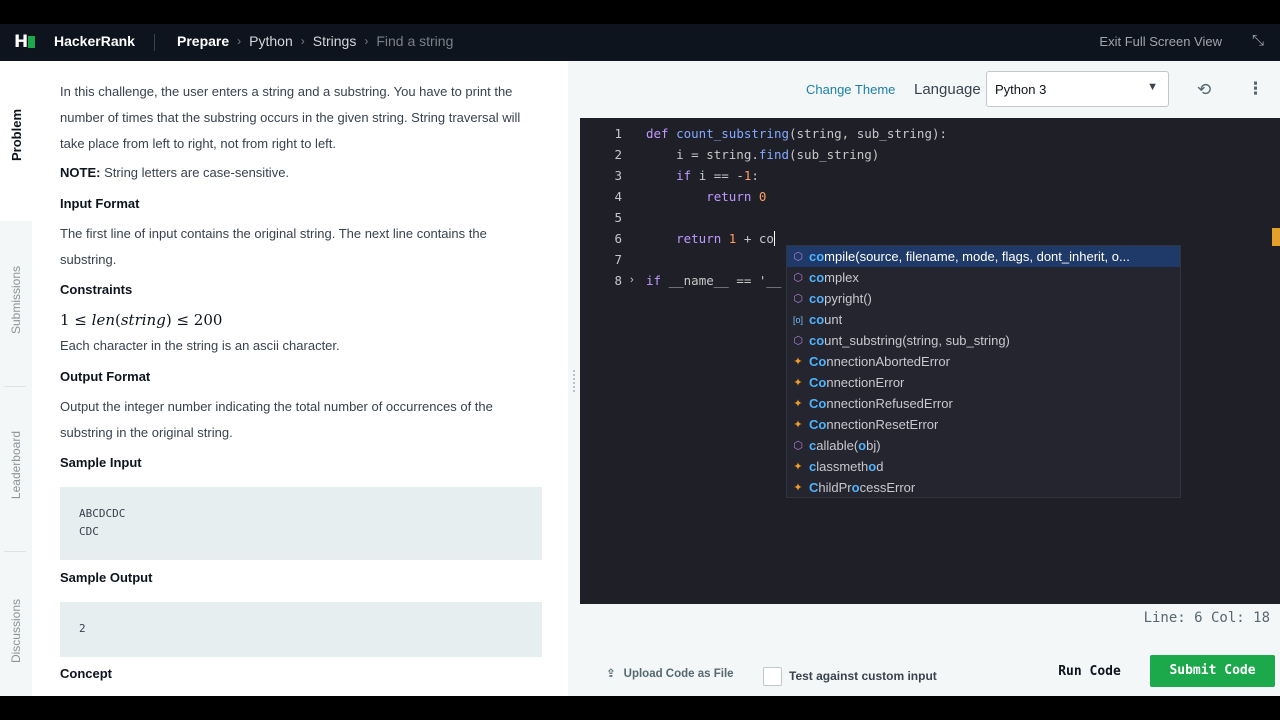 The width and height of the screenshot is (1280, 720). I want to click on panel-resizer, so click(574, 378).